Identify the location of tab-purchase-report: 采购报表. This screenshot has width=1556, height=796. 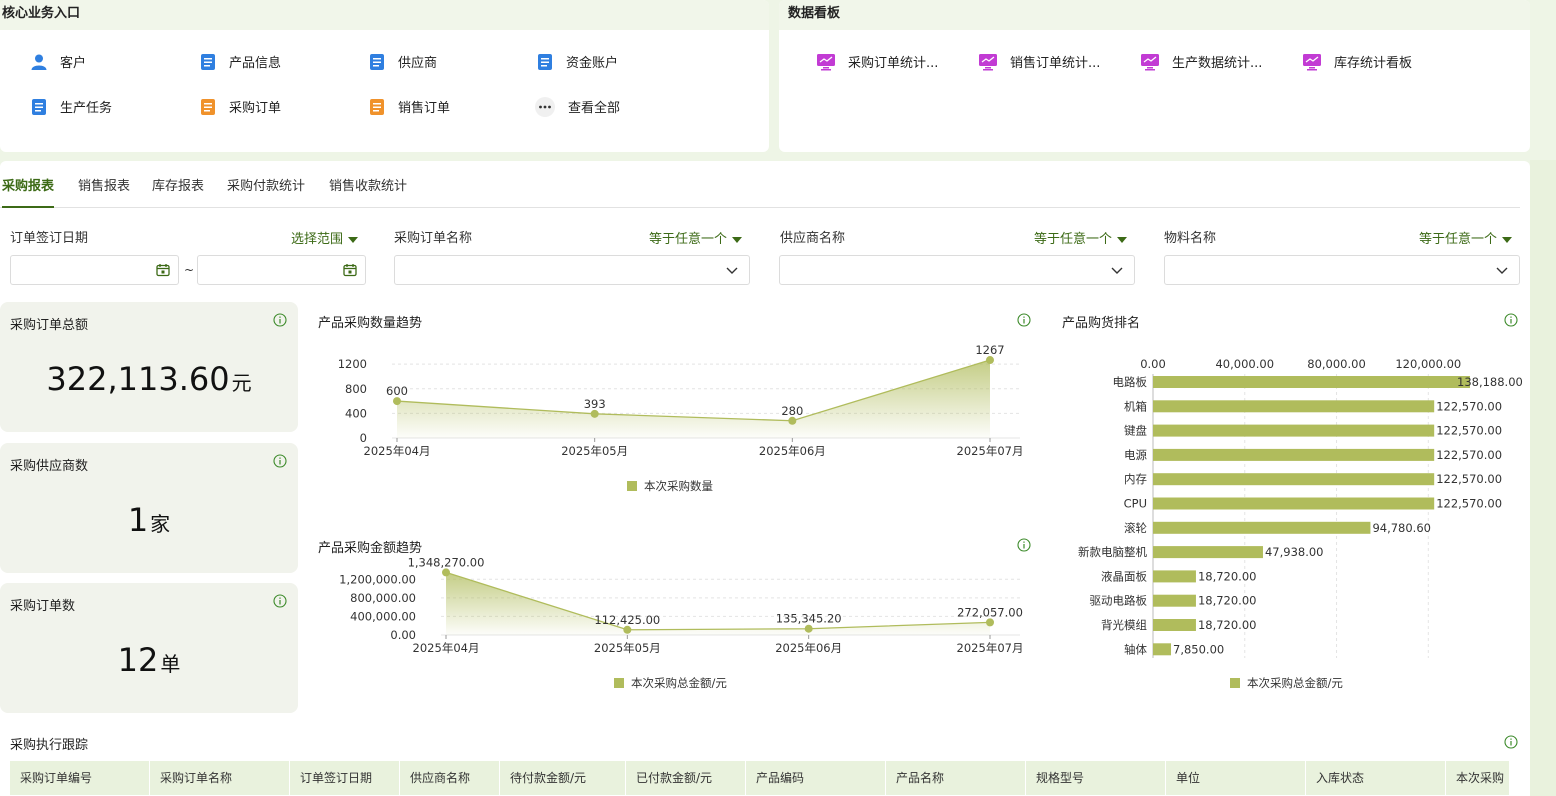
(28, 191).